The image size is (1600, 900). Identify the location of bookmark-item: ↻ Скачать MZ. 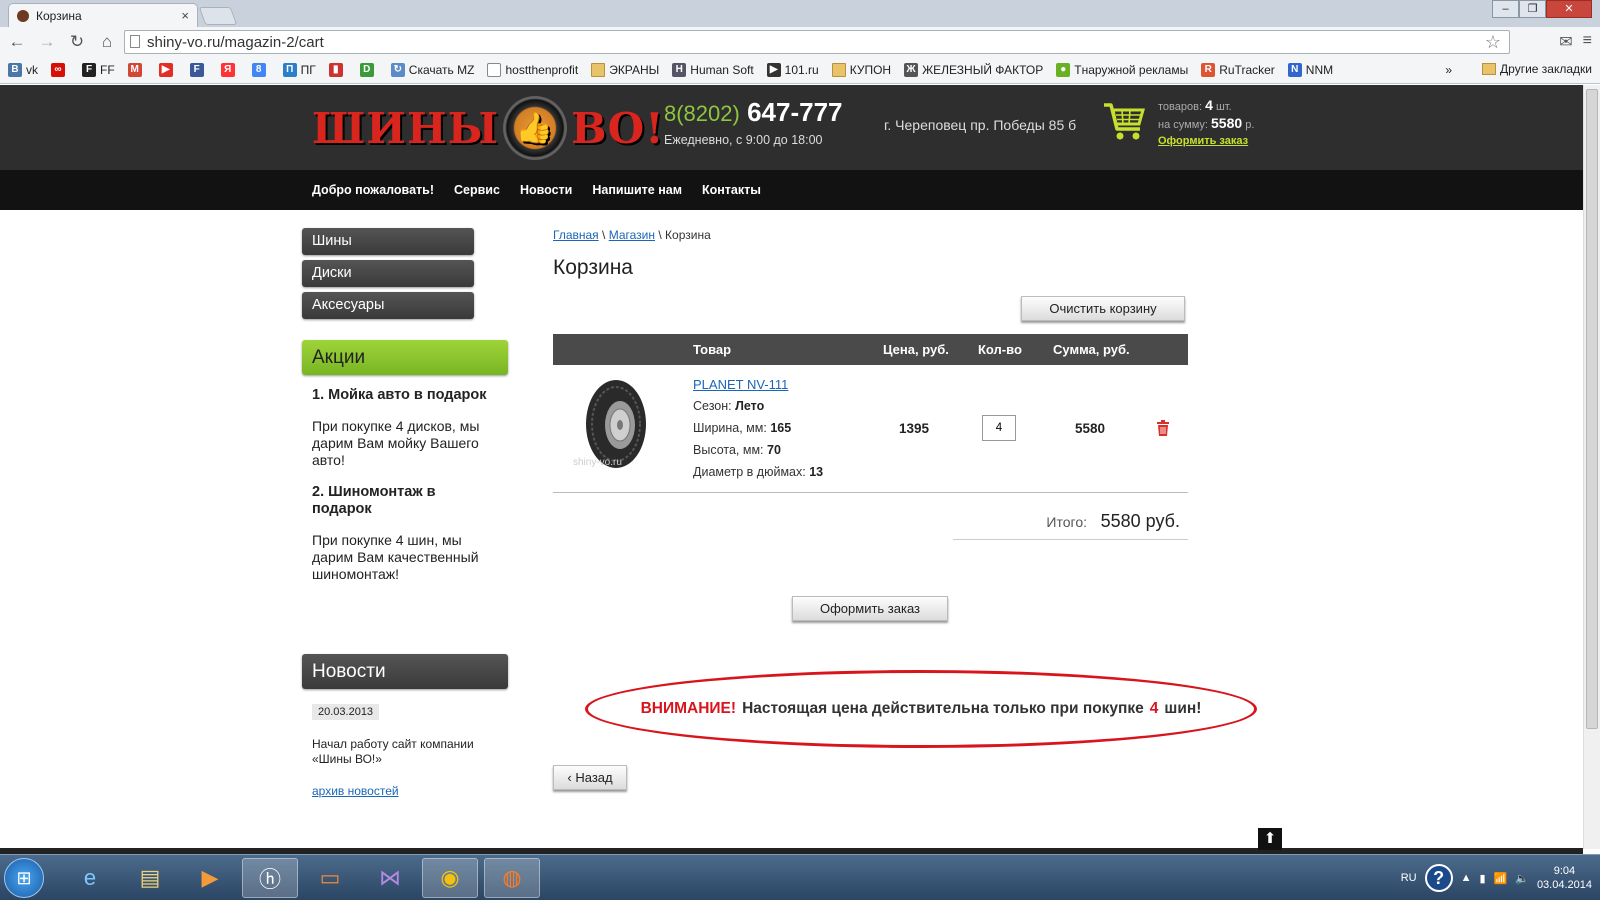
(432, 70).